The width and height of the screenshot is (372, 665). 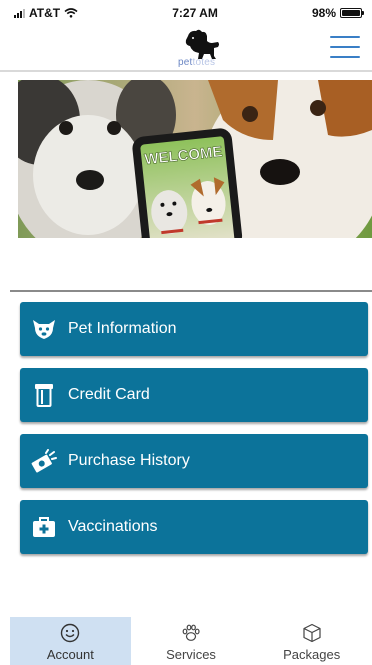 I want to click on clock-text: 7:27 AM, so click(x=195, y=13).